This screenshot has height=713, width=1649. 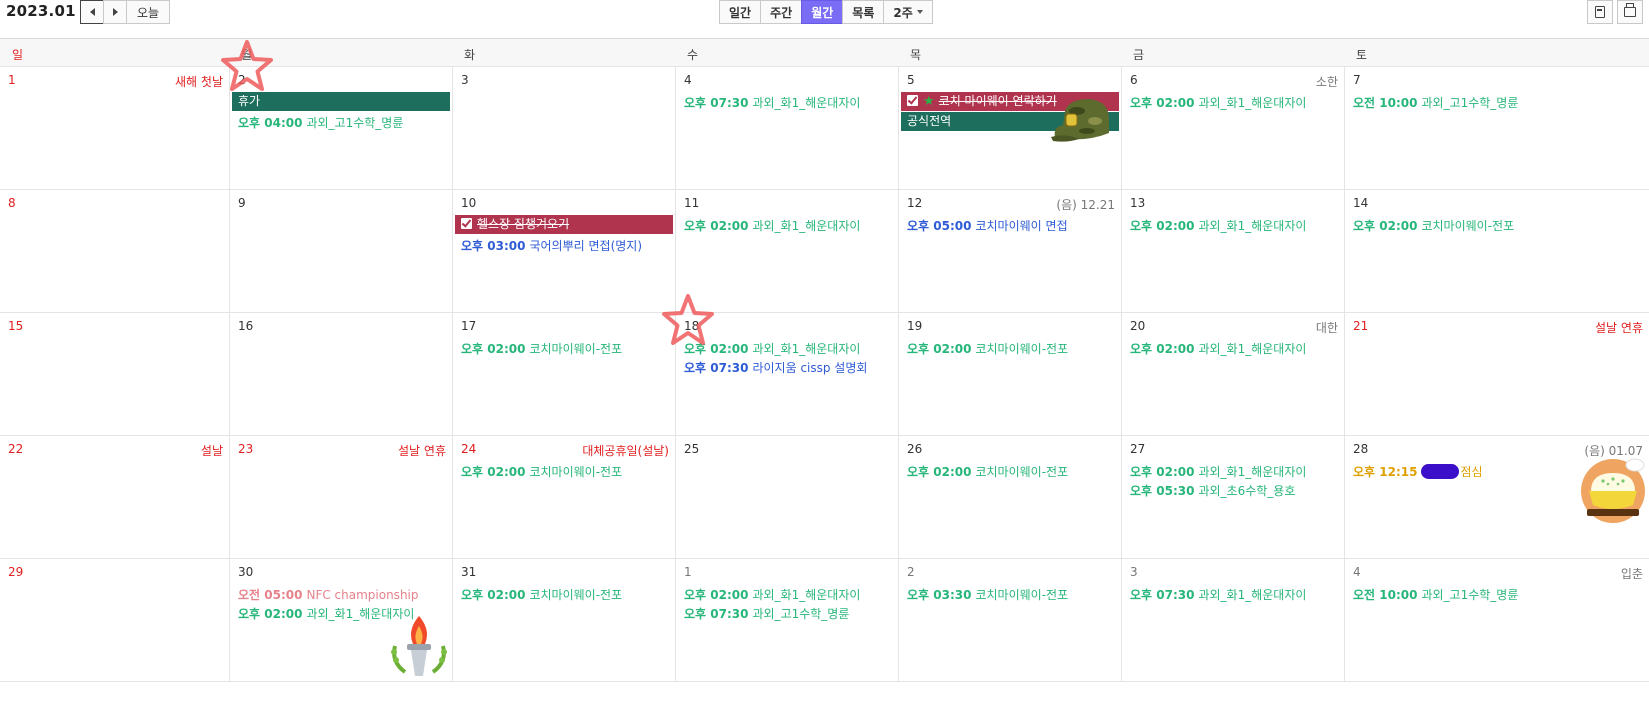 I want to click on event-title: 코치마이웨이 면접, so click(x=1021, y=226).